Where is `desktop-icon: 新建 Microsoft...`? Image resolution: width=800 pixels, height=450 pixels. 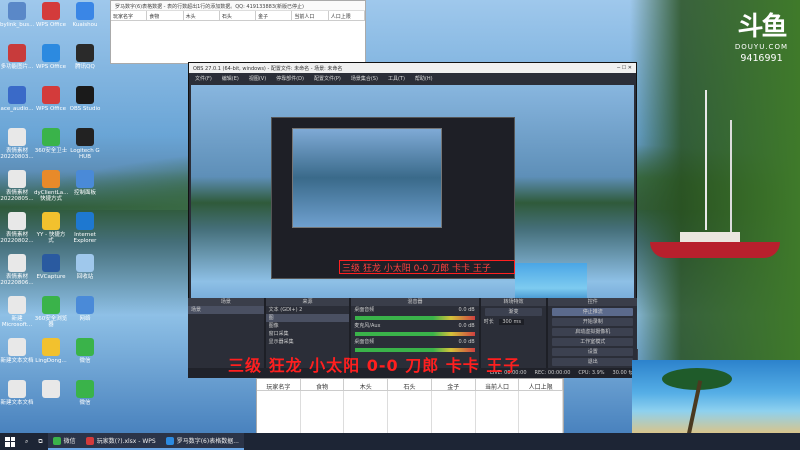 desktop-icon: 新建 Microsoft... is located at coordinates (17, 312).